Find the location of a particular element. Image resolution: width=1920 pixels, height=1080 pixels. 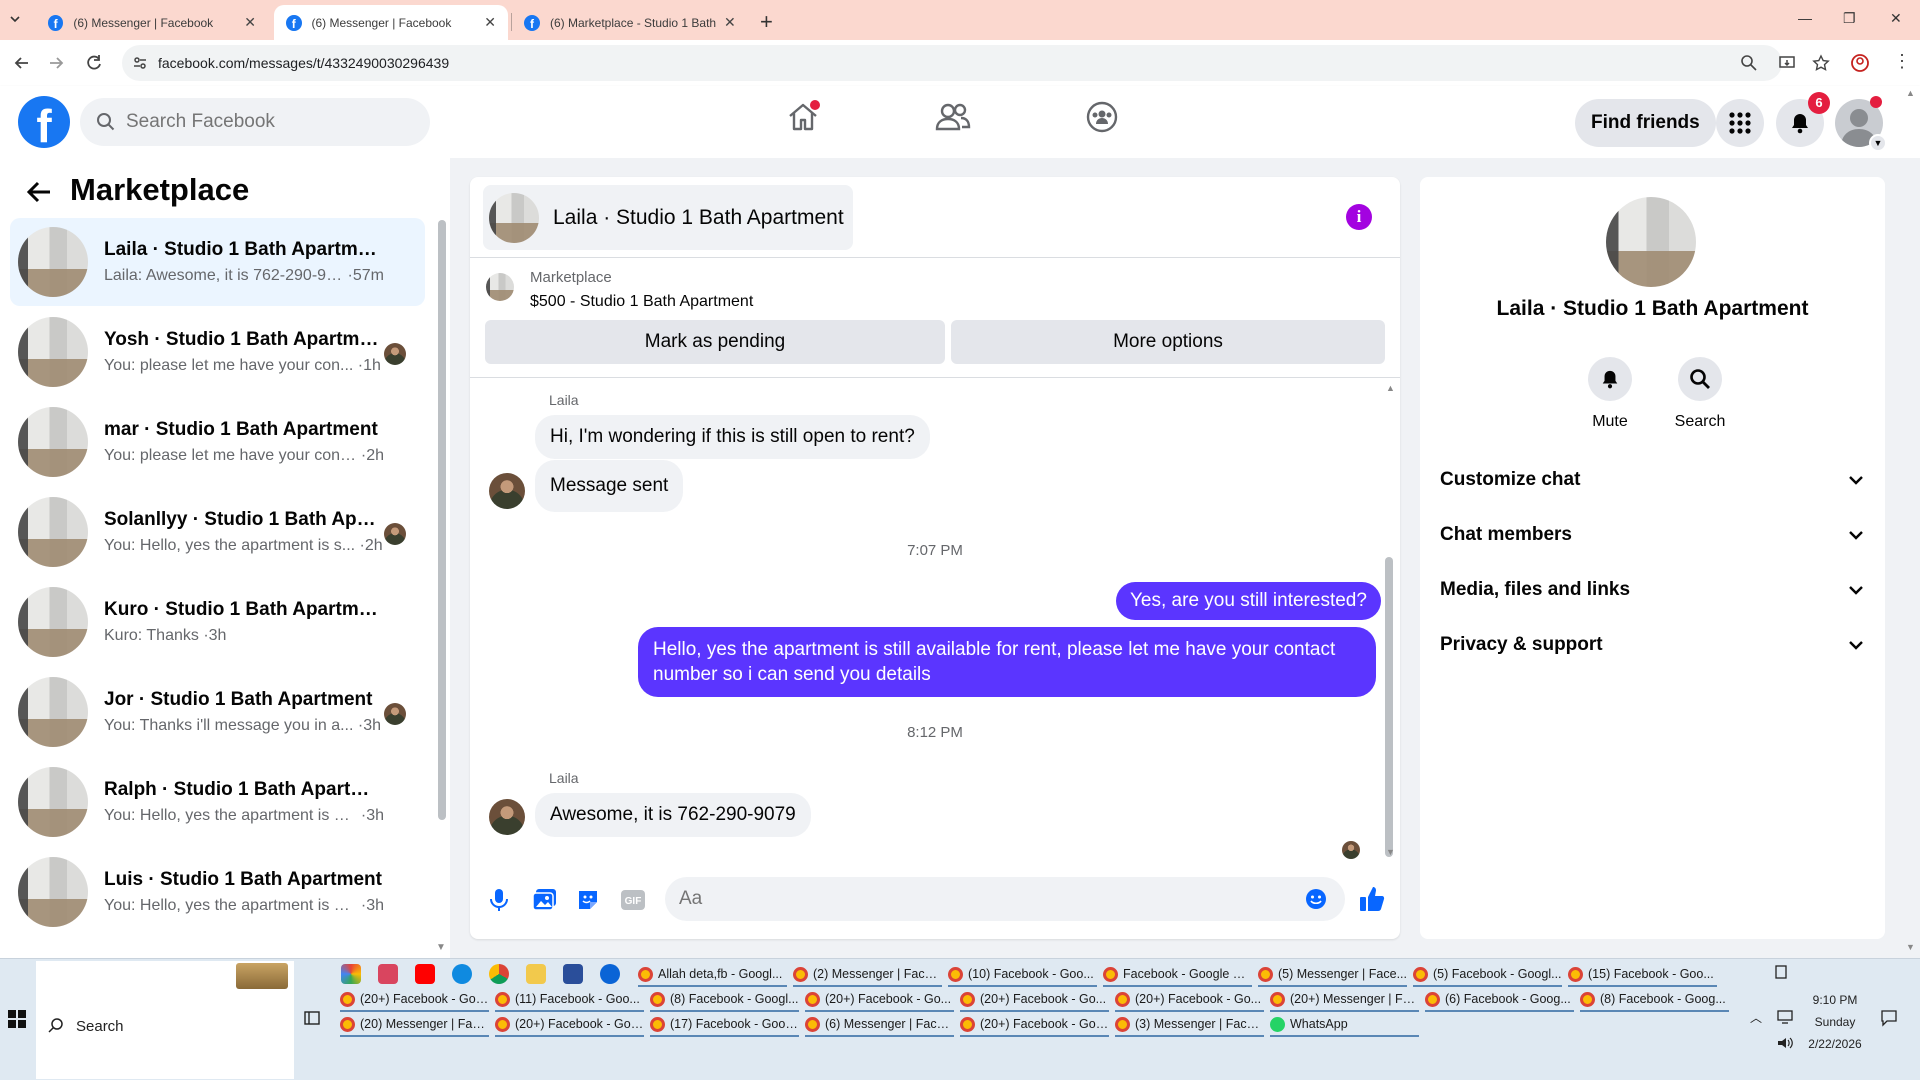

mute-action: Mute is located at coordinates (1610, 394).